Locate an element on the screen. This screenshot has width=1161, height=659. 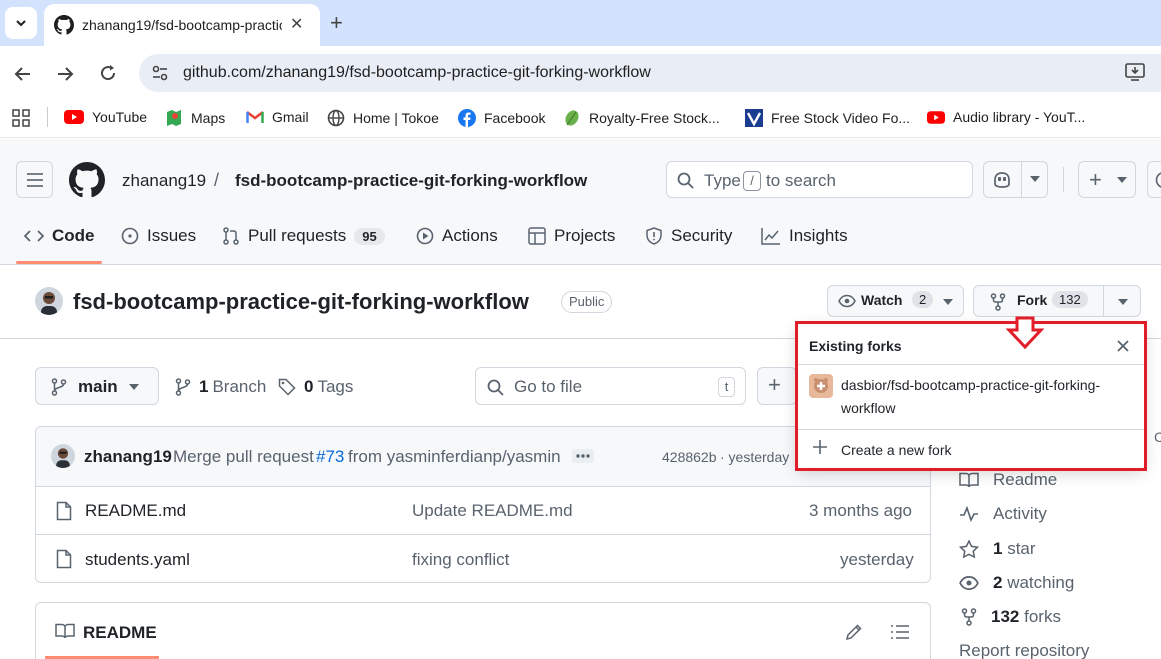
list-outline-icon is located at coordinates (900, 632).